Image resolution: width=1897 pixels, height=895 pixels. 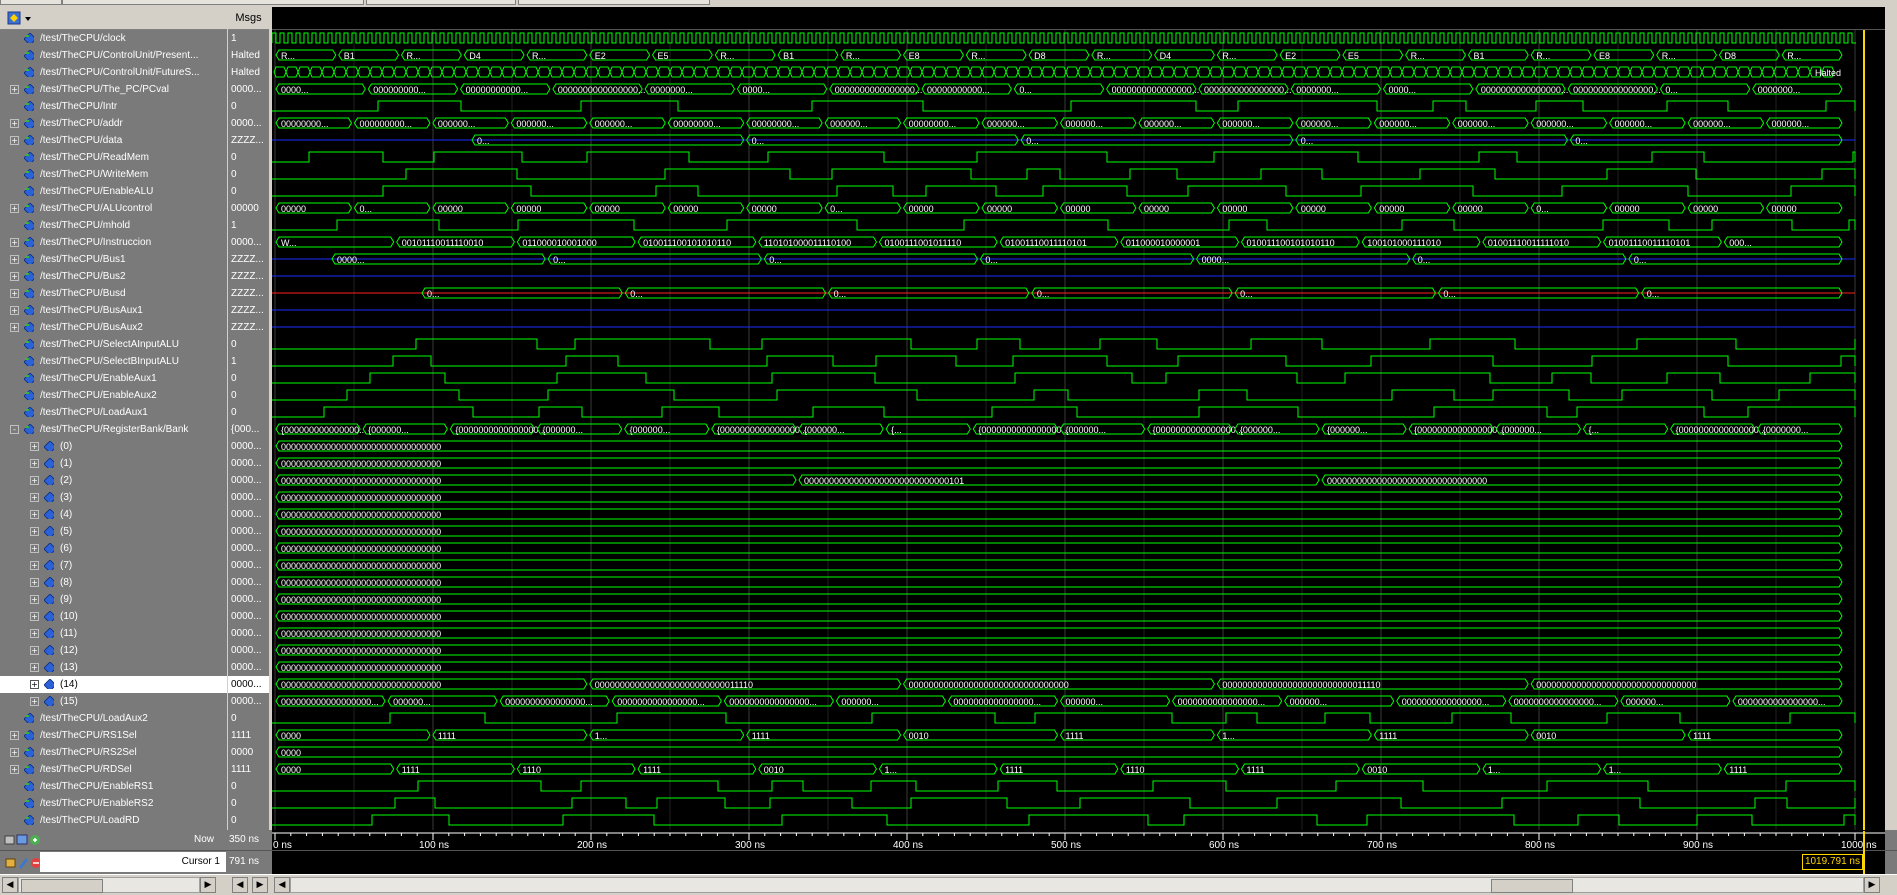 What do you see at coordinates (113, 344) in the screenshot?
I see `signal-row: /test/TheCPU/SelectAInputALU` at bounding box center [113, 344].